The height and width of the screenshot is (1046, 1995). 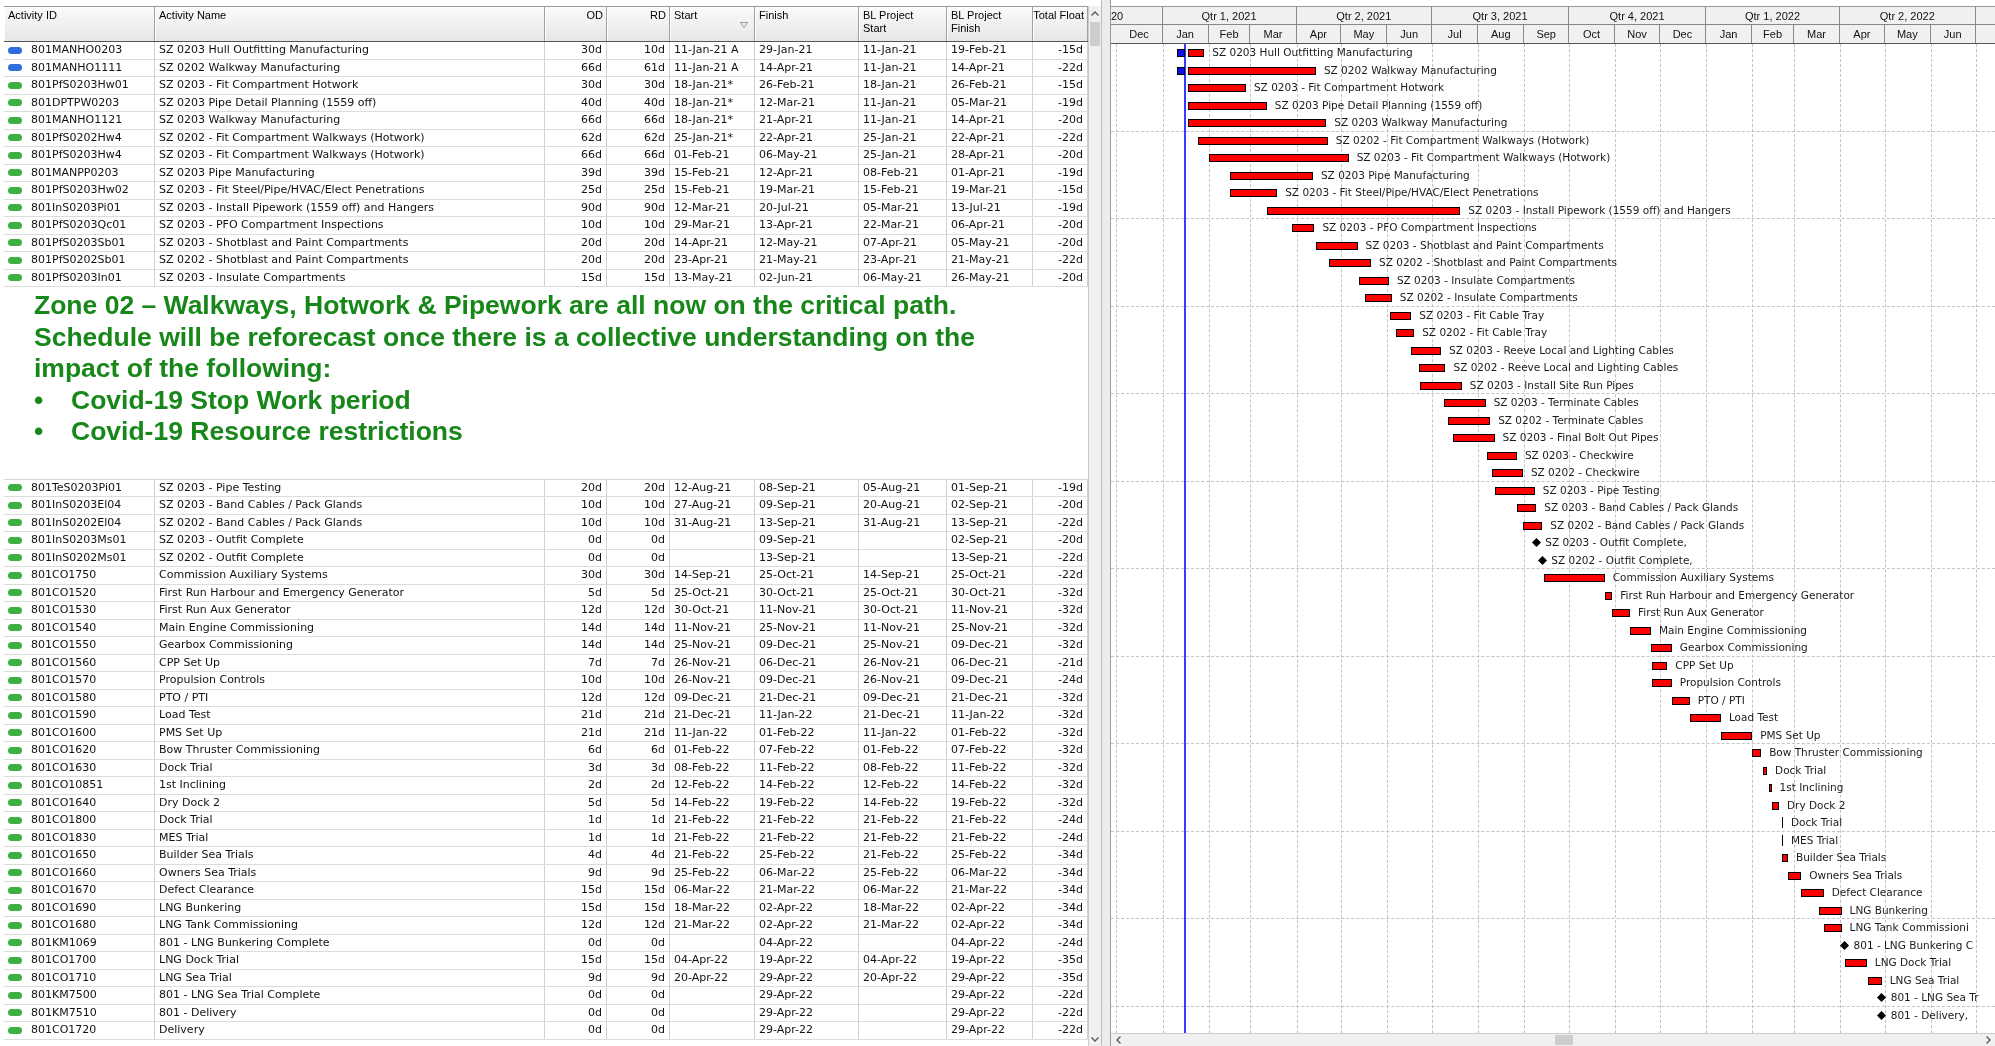 I want to click on table-cell: 15d, so click(x=591, y=277).